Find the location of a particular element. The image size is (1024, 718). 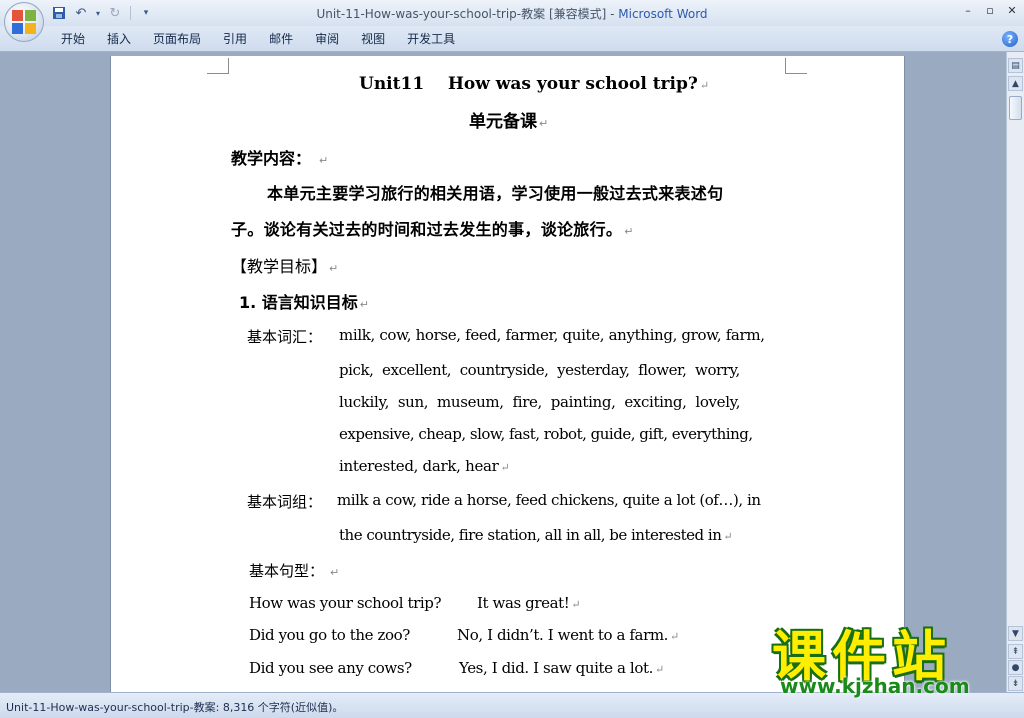

sentence-answer-1: It was great! is located at coordinates (523, 603).